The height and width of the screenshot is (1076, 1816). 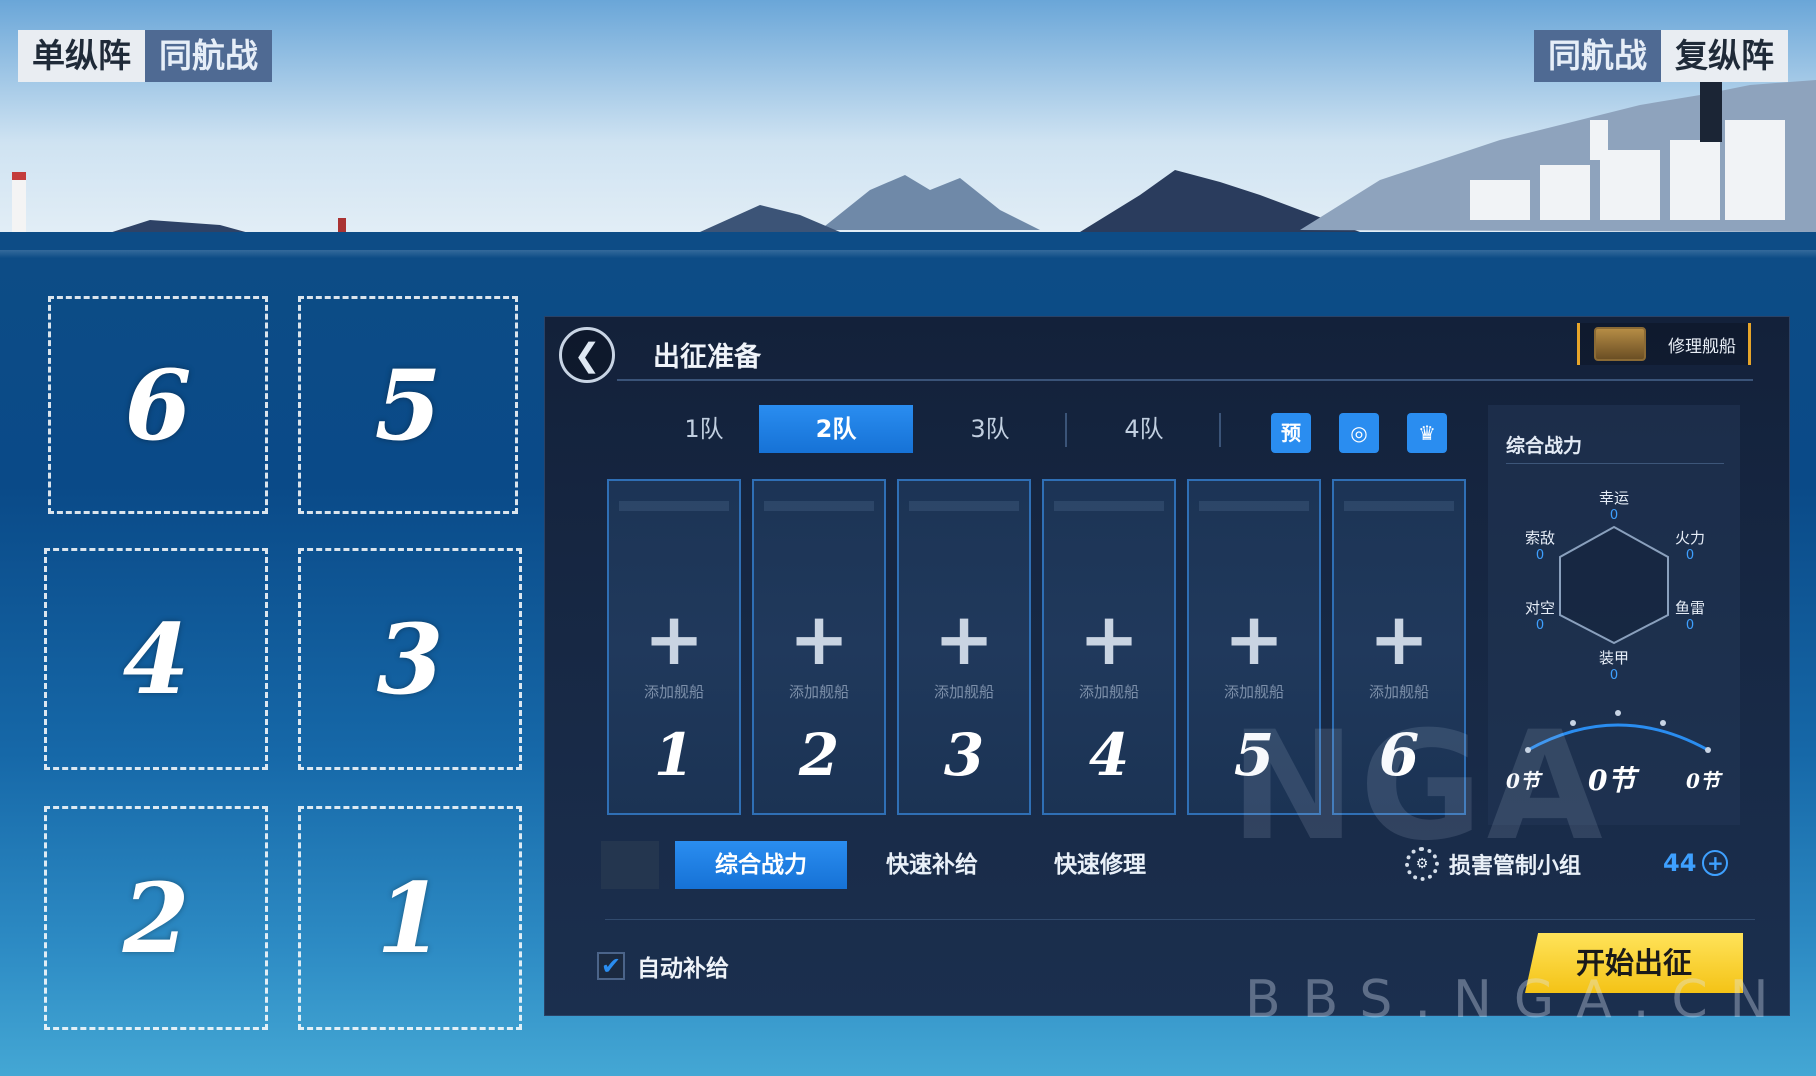 What do you see at coordinates (990, 429) in the screenshot?
I see `tab-fleet-3: 3队` at bounding box center [990, 429].